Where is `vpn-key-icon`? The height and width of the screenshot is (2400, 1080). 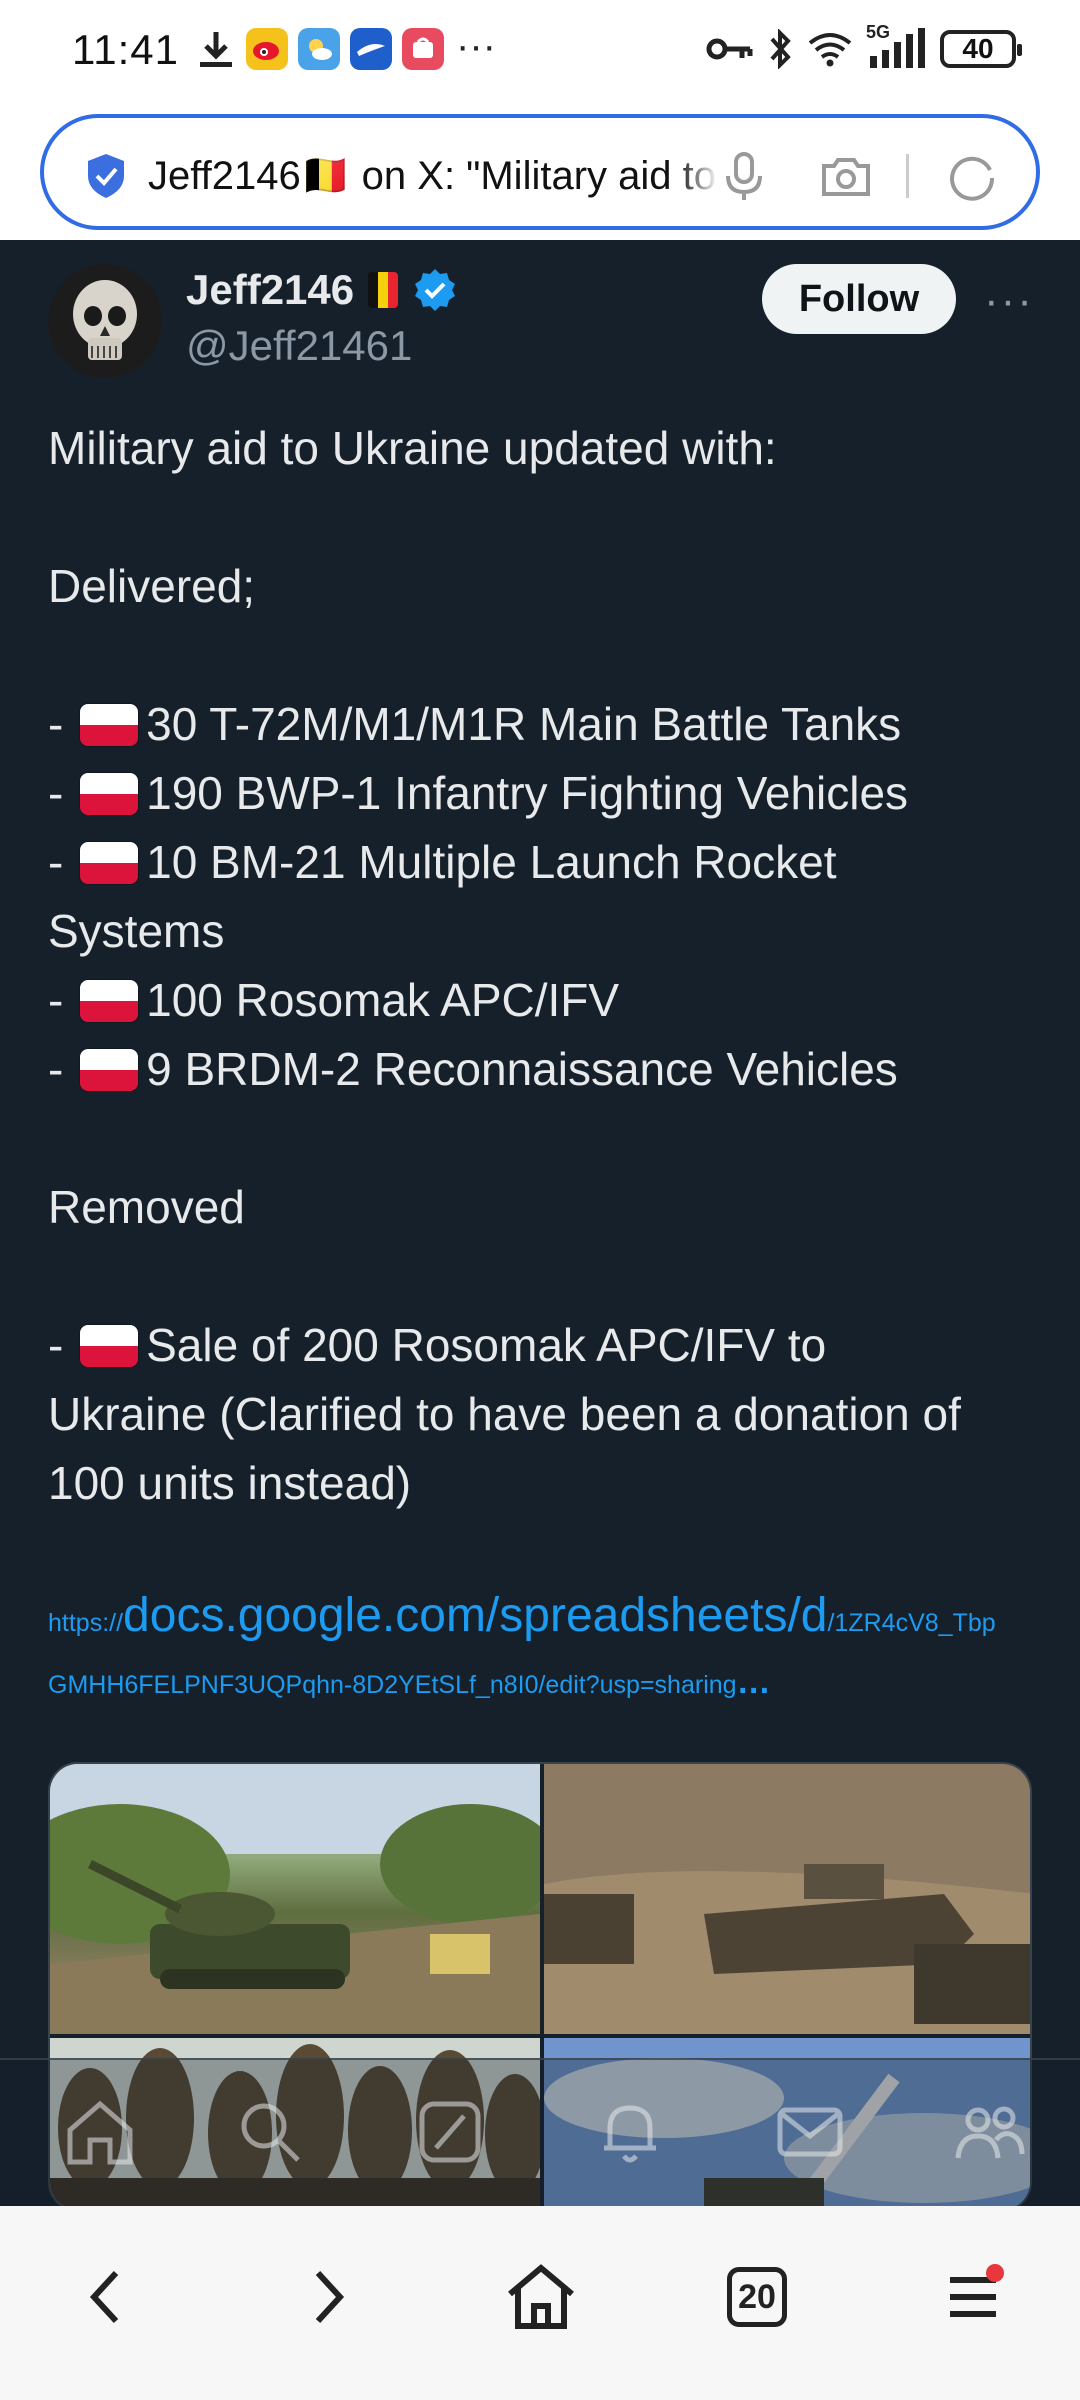
vpn-key-icon is located at coordinates (729, 49).